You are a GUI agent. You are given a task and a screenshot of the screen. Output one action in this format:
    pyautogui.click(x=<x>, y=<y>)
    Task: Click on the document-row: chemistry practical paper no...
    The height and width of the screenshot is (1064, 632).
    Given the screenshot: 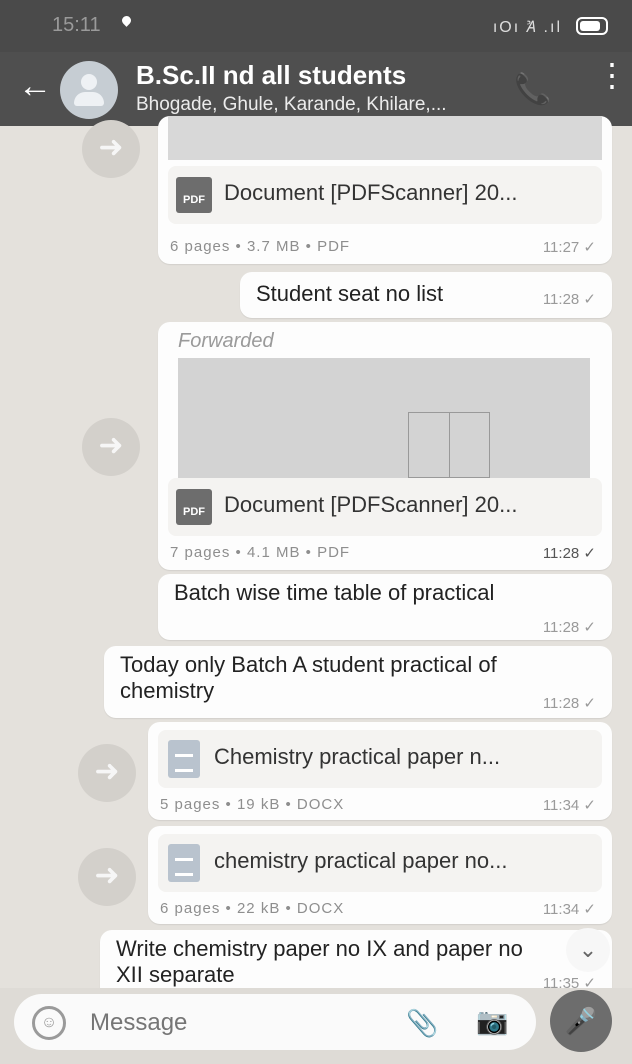 What is the action you would take?
    pyautogui.click(x=380, y=863)
    